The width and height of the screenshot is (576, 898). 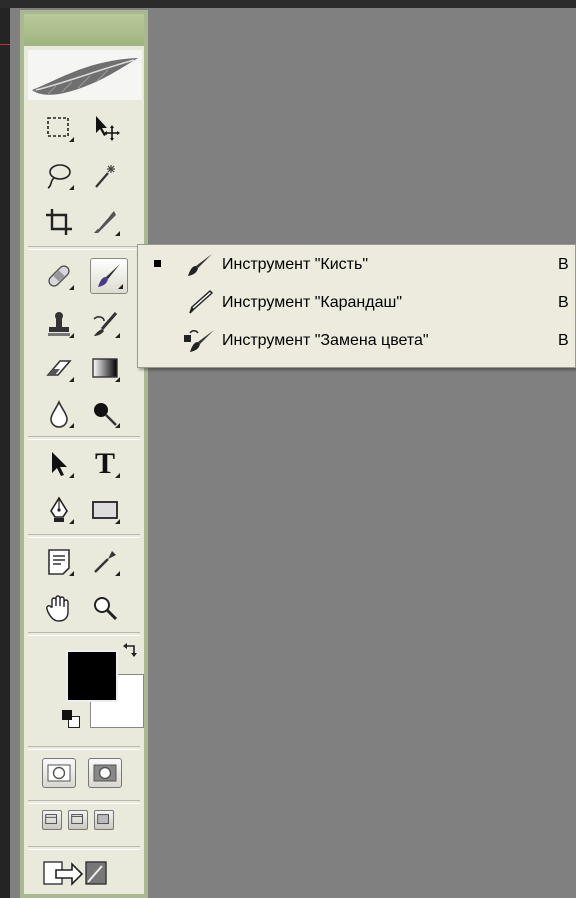 What do you see at coordinates (92, 676) in the screenshot?
I see `foreground-color-swatch` at bounding box center [92, 676].